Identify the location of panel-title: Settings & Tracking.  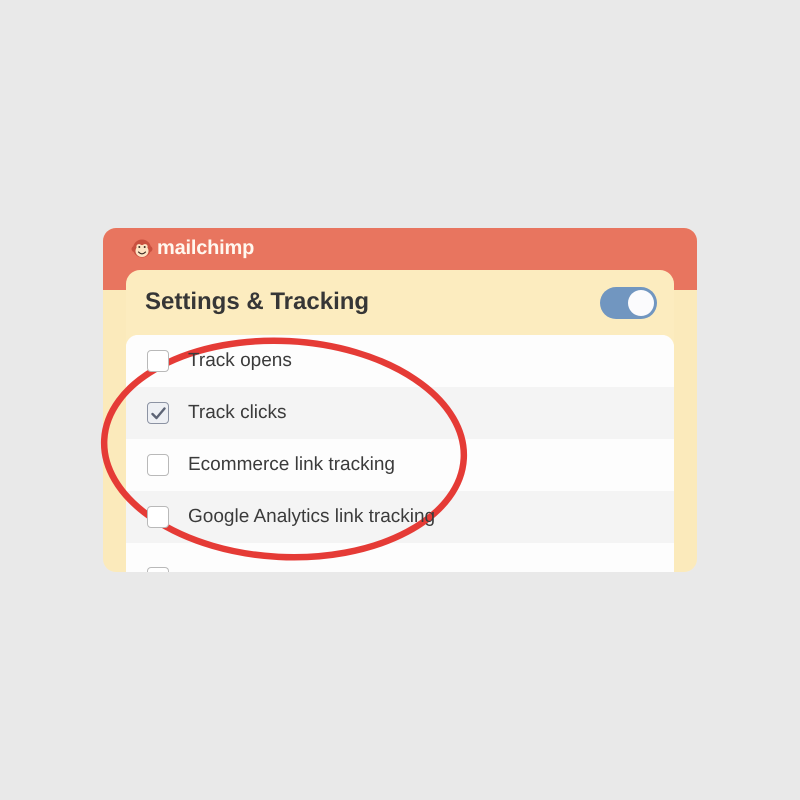
(257, 302).